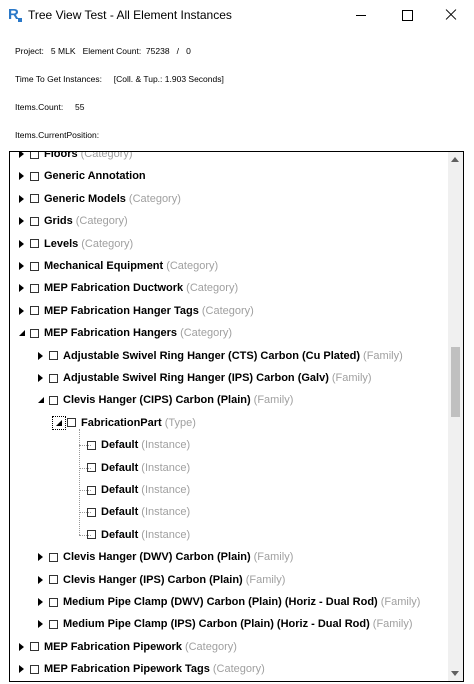  I want to click on minimize-button, so click(361, 15).